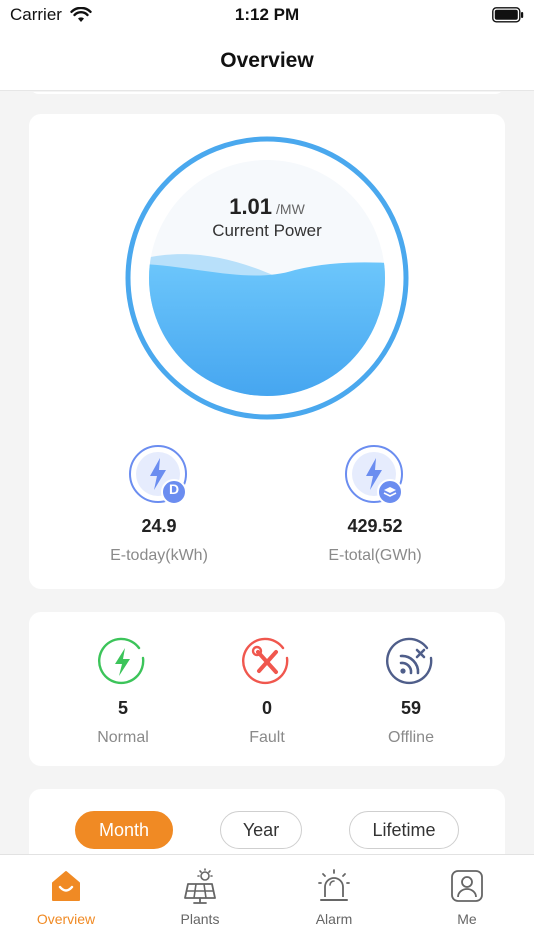 The image size is (534, 950). I want to click on tab-lifetime: Lifetime, so click(404, 830).